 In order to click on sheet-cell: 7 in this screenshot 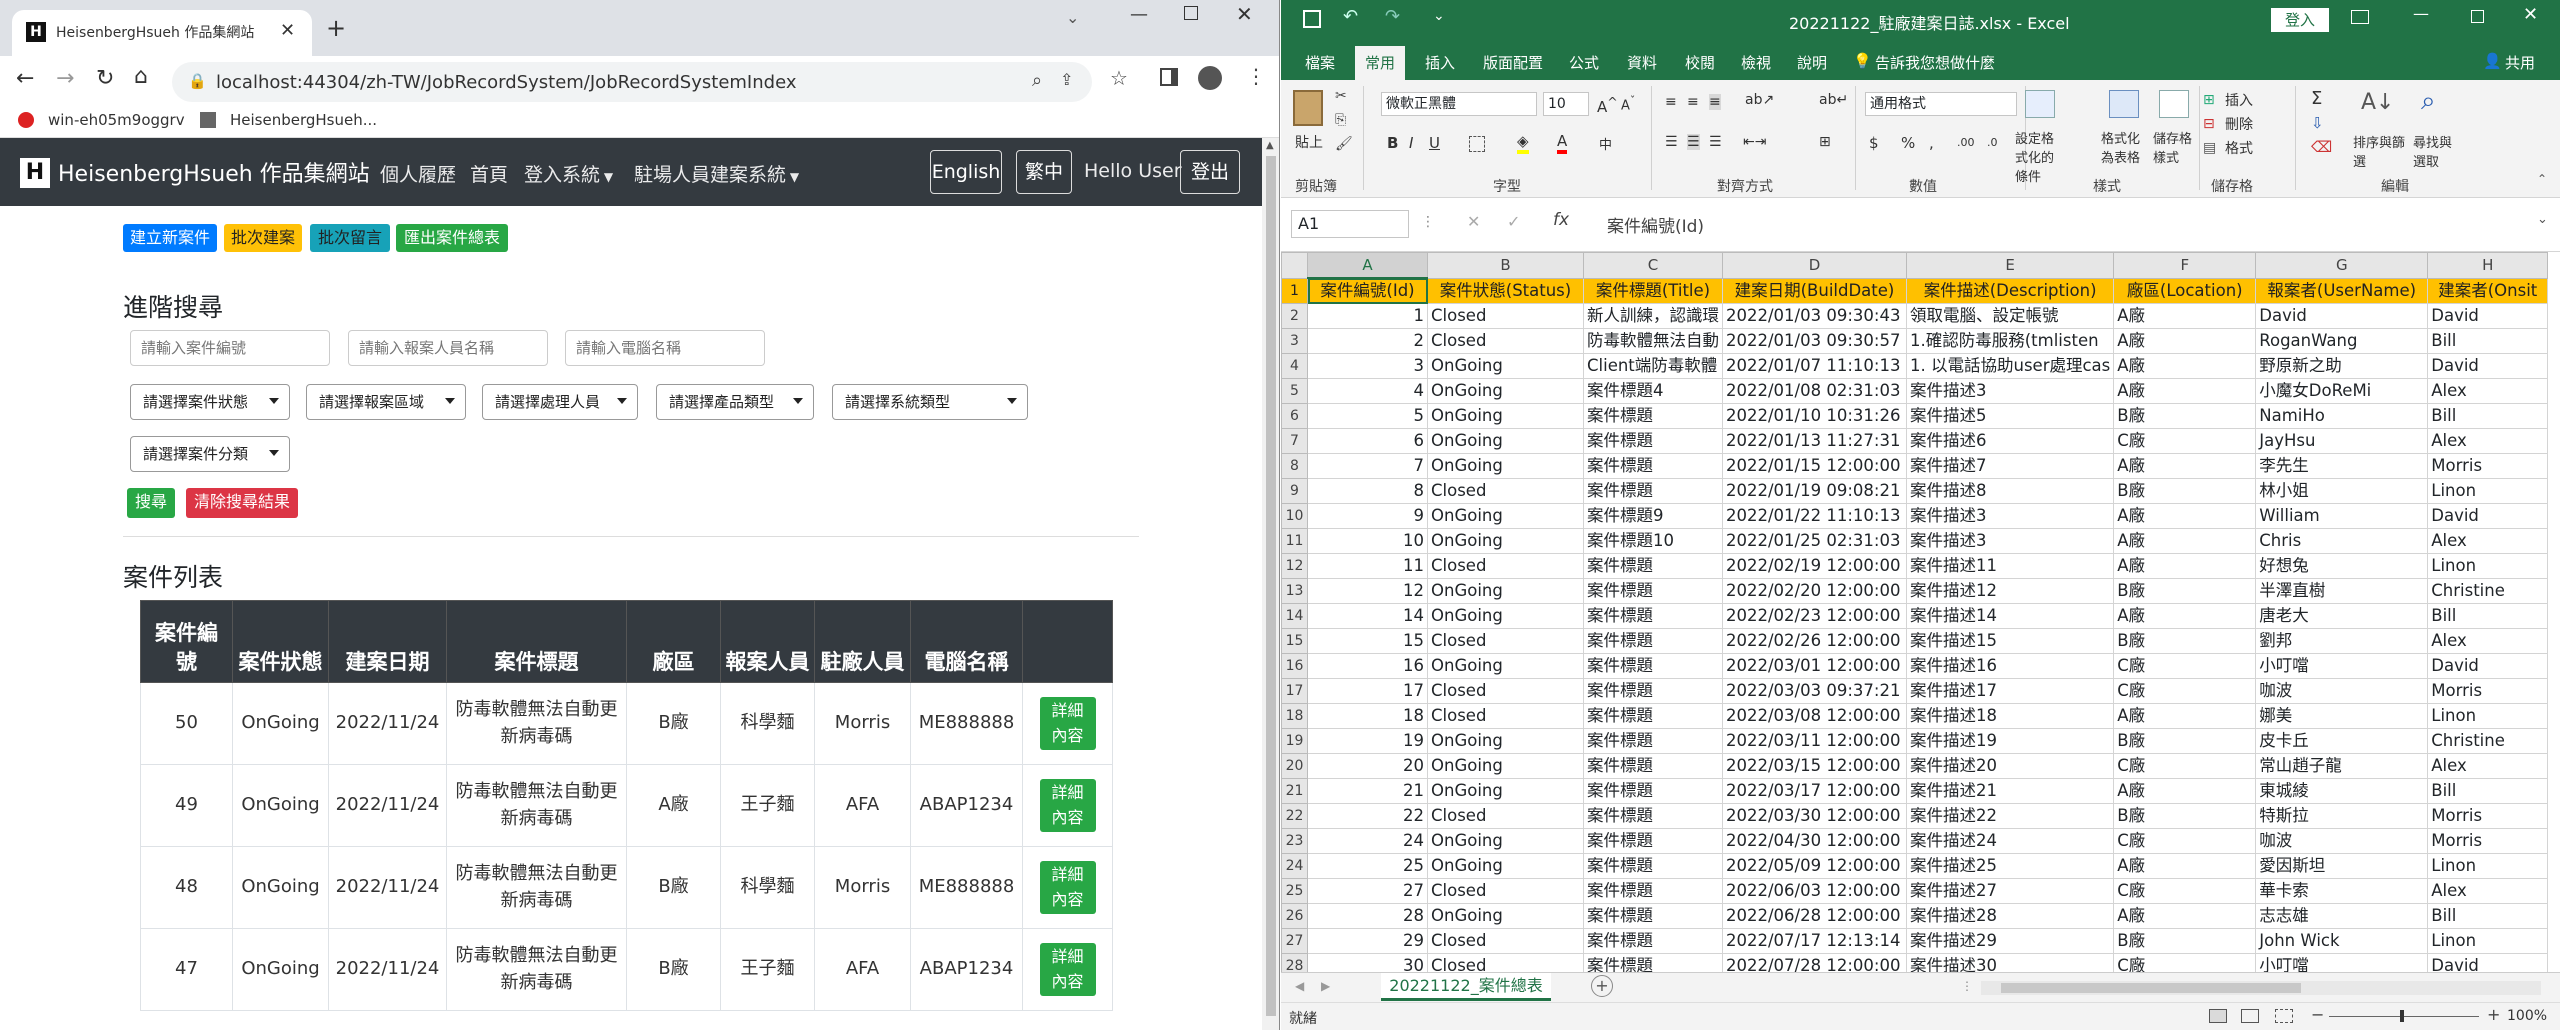, I will do `click(1367, 466)`.